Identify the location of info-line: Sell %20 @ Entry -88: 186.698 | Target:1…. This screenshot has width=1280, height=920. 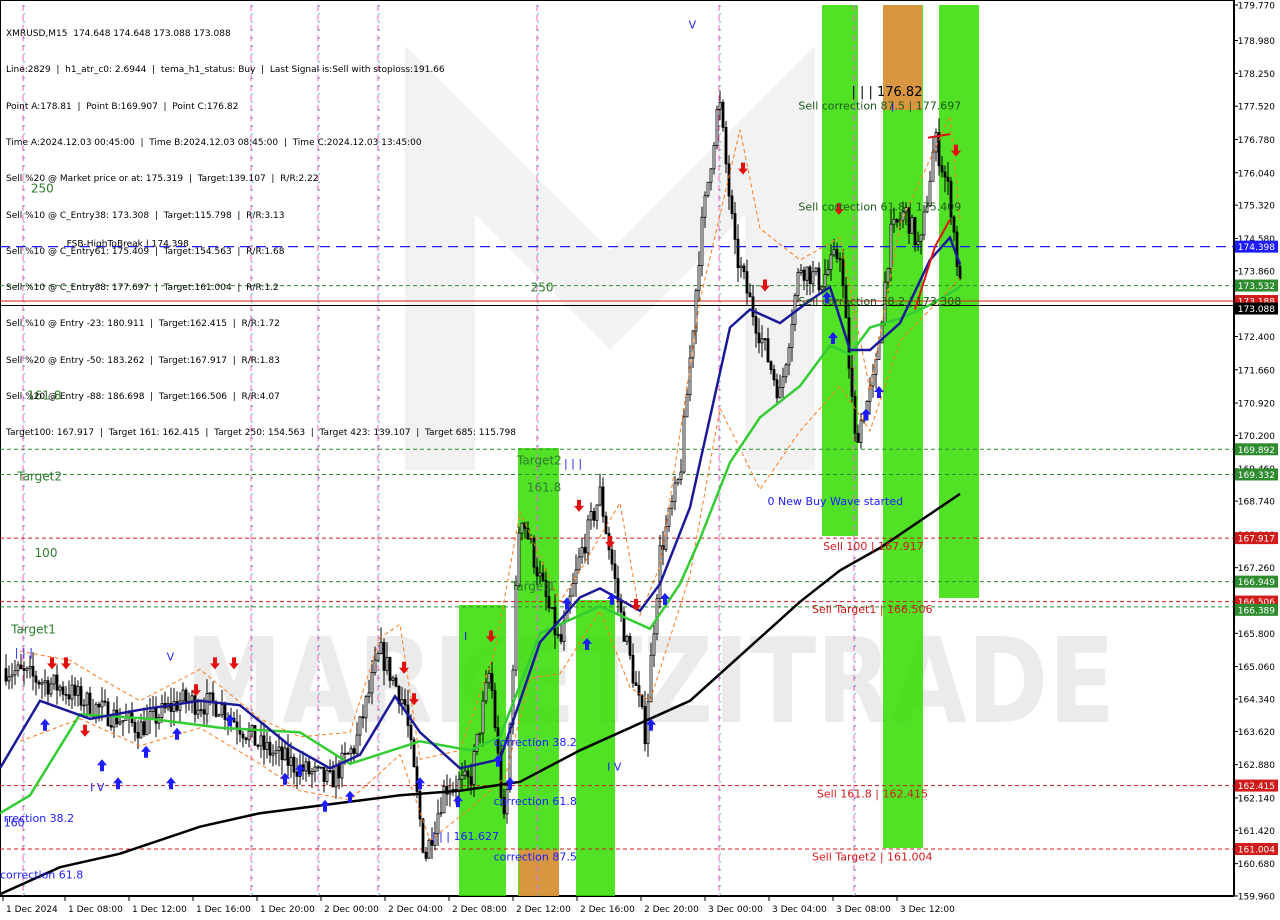
(143, 397).